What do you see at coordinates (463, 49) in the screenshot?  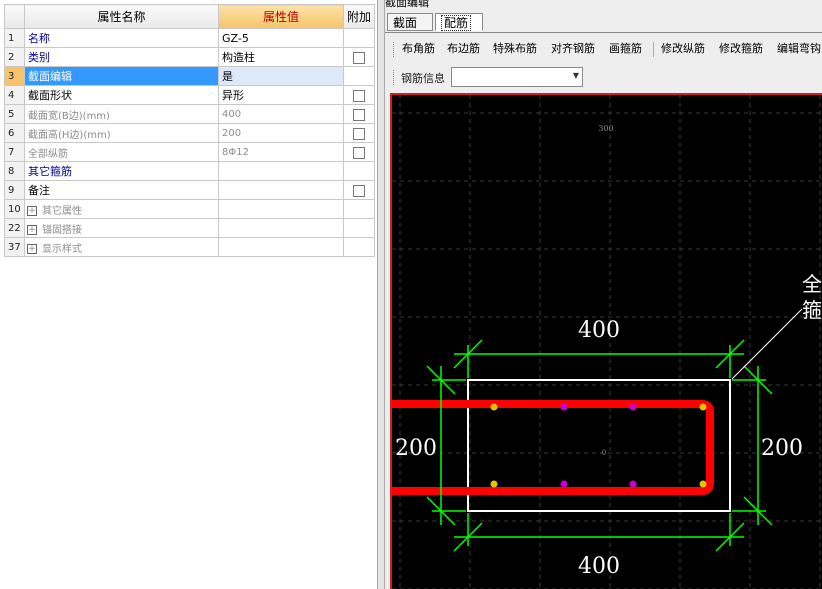 I see `edge-rebar-button: 布边筋` at bounding box center [463, 49].